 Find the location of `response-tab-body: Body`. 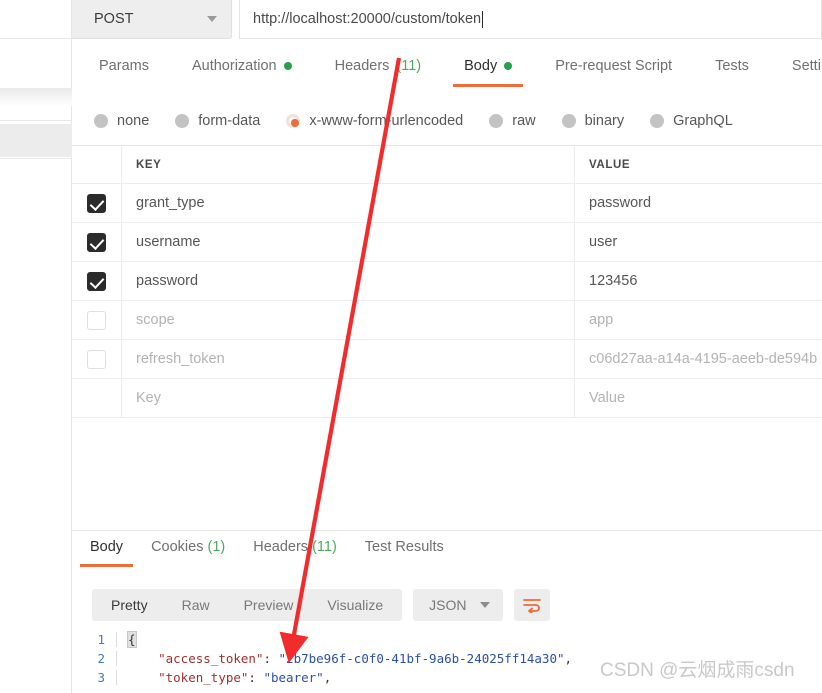

response-tab-body: Body is located at coordinates (107, 551).